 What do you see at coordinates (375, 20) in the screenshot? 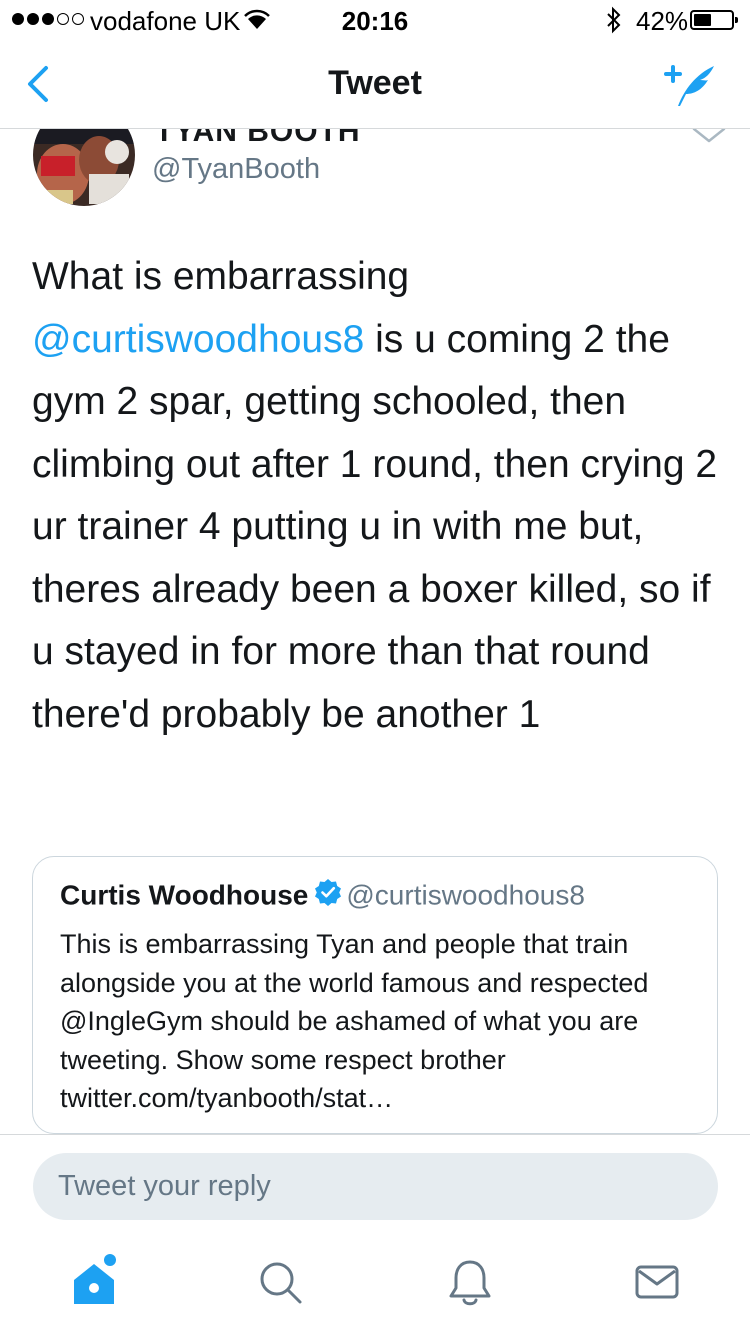
I see `status-bar: vodafone UK 20:16 42%` at bounding box center [375, 20].